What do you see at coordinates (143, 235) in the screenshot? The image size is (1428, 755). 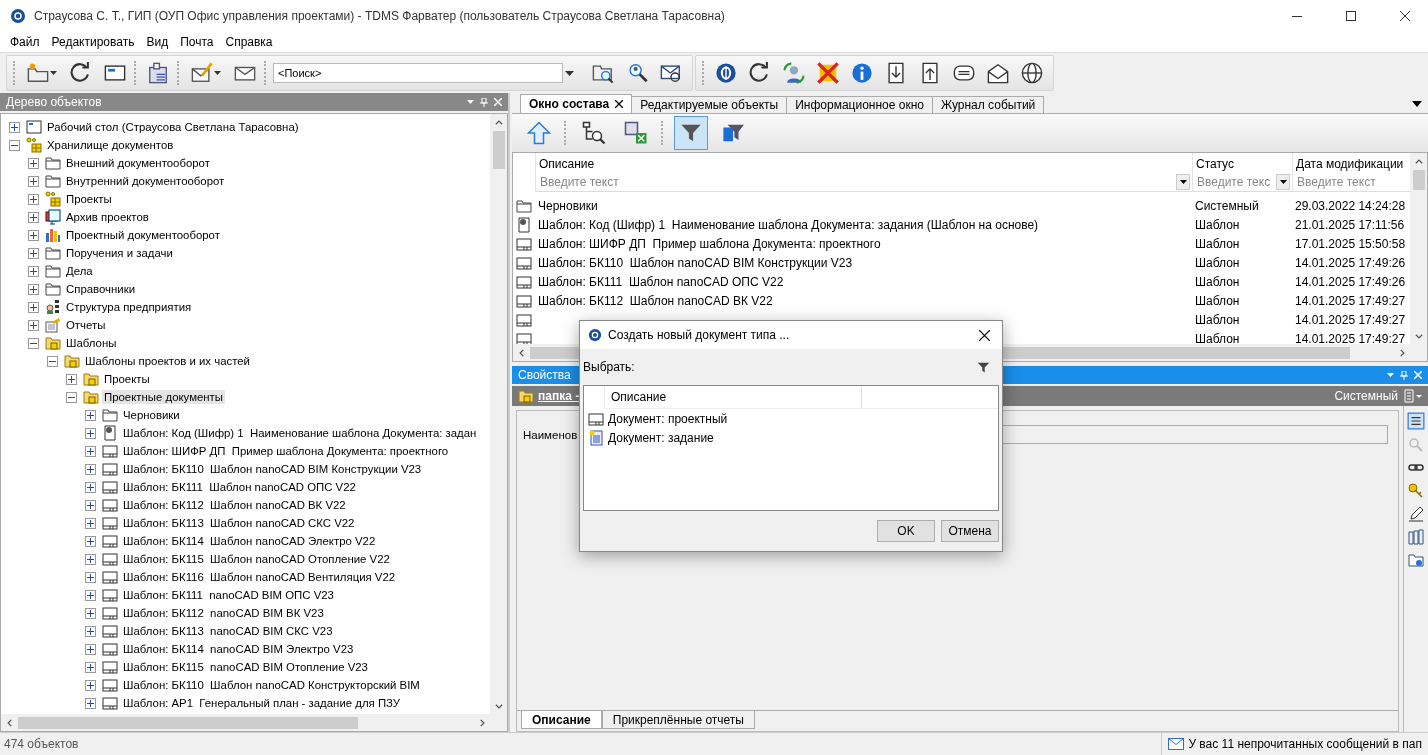 I see `tree-item: Проектный документооборот` at bounding box center [143, 235].